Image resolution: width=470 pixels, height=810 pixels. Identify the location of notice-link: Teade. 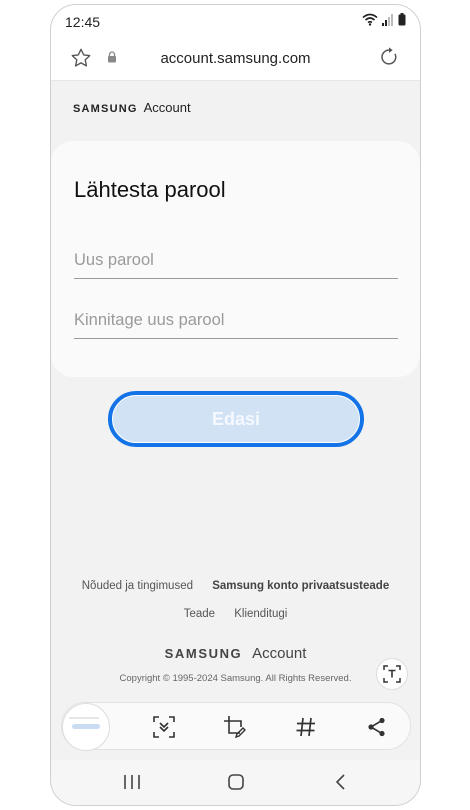
(199, 614).